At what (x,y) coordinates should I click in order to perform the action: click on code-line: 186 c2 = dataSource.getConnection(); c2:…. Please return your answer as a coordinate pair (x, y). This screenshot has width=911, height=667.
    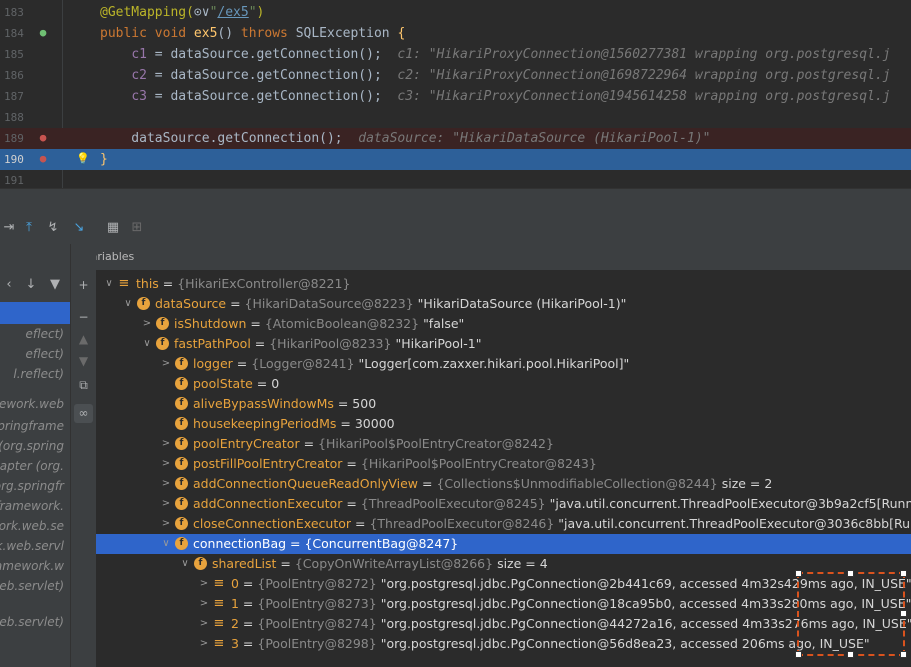
    Looking at the image, I should click on (455, 75).